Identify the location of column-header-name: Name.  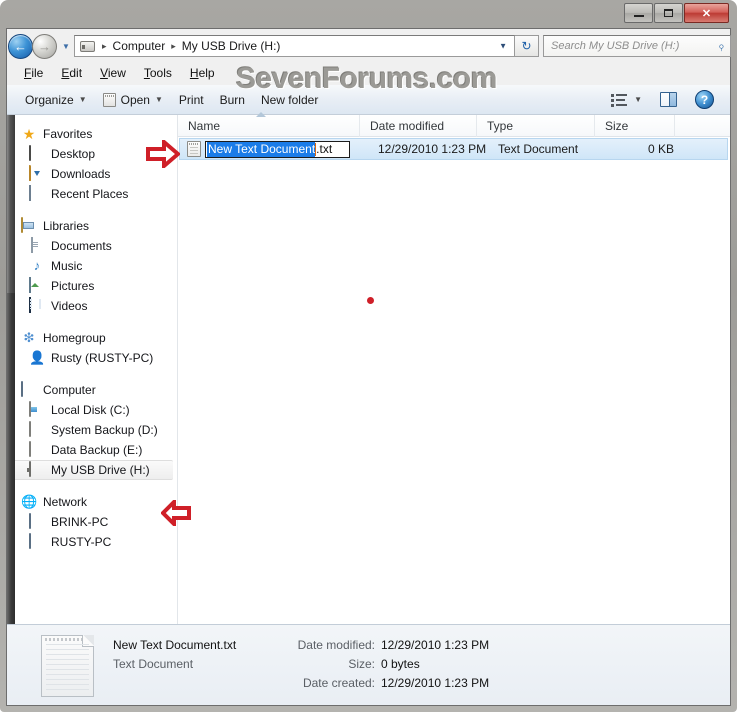
(269, 124).